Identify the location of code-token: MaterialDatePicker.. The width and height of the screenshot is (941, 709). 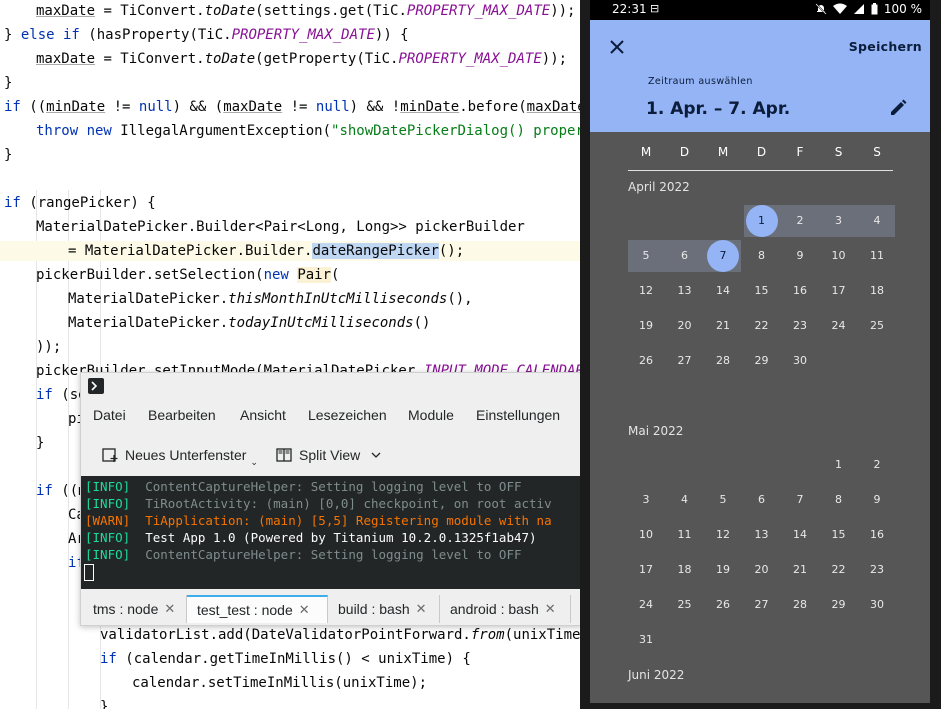
(148, 323).